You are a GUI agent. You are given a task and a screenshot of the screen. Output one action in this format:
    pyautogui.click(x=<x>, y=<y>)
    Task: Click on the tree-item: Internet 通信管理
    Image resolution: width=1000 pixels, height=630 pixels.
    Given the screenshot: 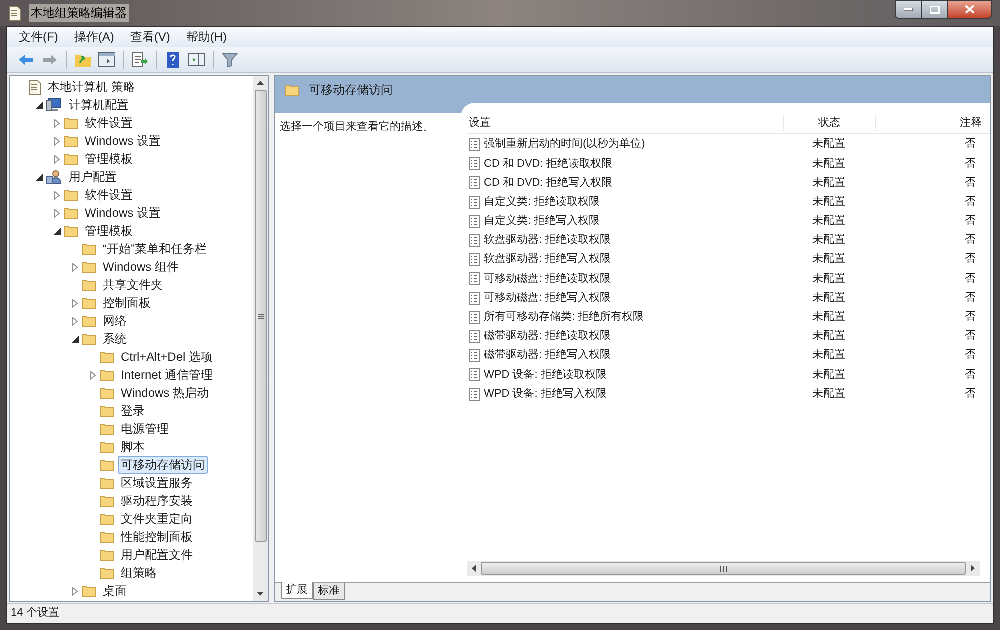 What is the action you would take?
    pyautogui.click(x=167, y=375)
    